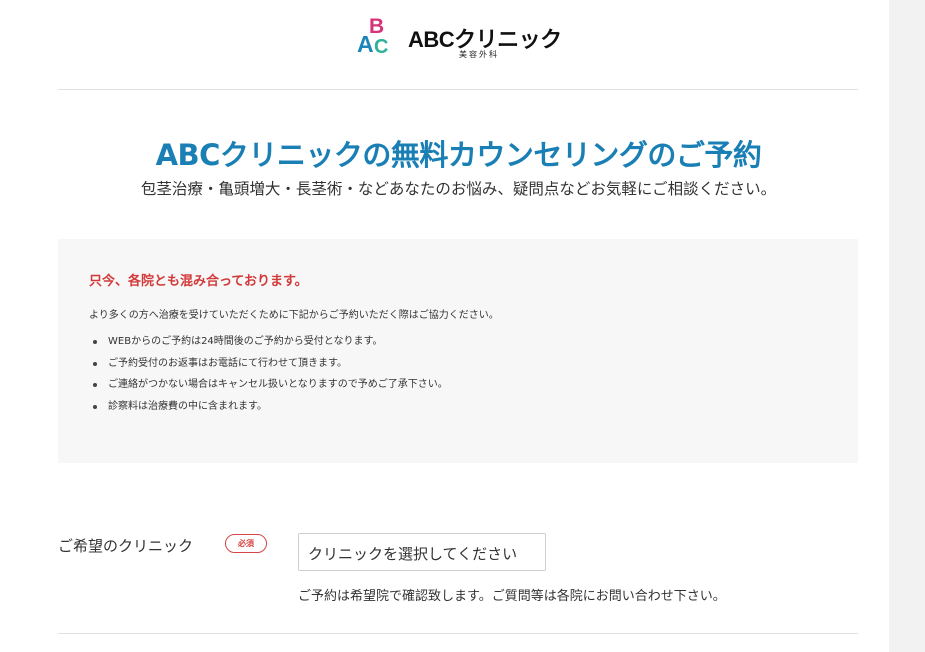 This screenshot has height=652, width=925. I want to click on notice-title: 只今、各院とも混み合っております。, so click(198, 281).